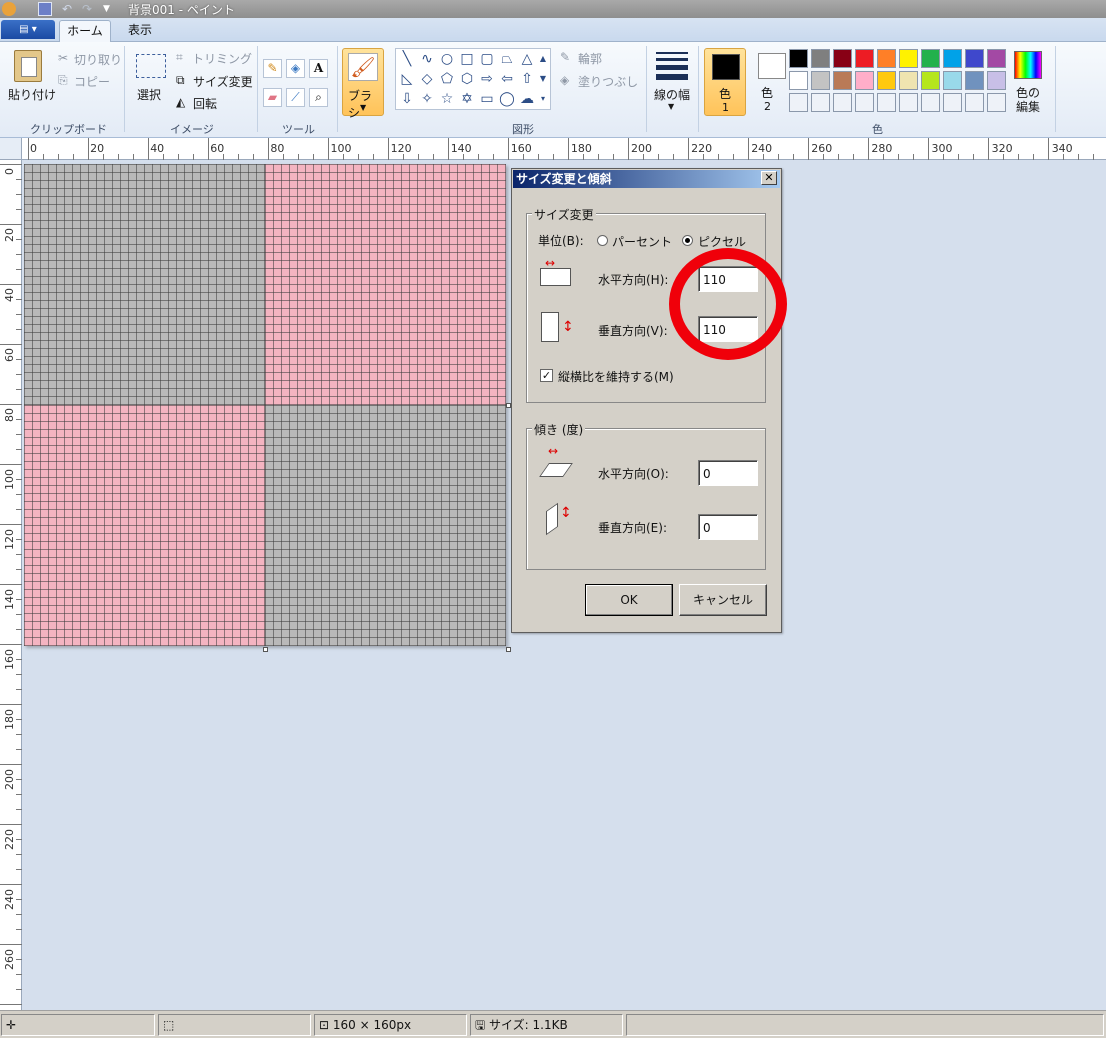 The width and height of the screenshot is (1106, 1038). What do you see at coordinates (265, 649) in the screenshot?
I see `resize-handle-bottom` at bounding box center [265, 649].